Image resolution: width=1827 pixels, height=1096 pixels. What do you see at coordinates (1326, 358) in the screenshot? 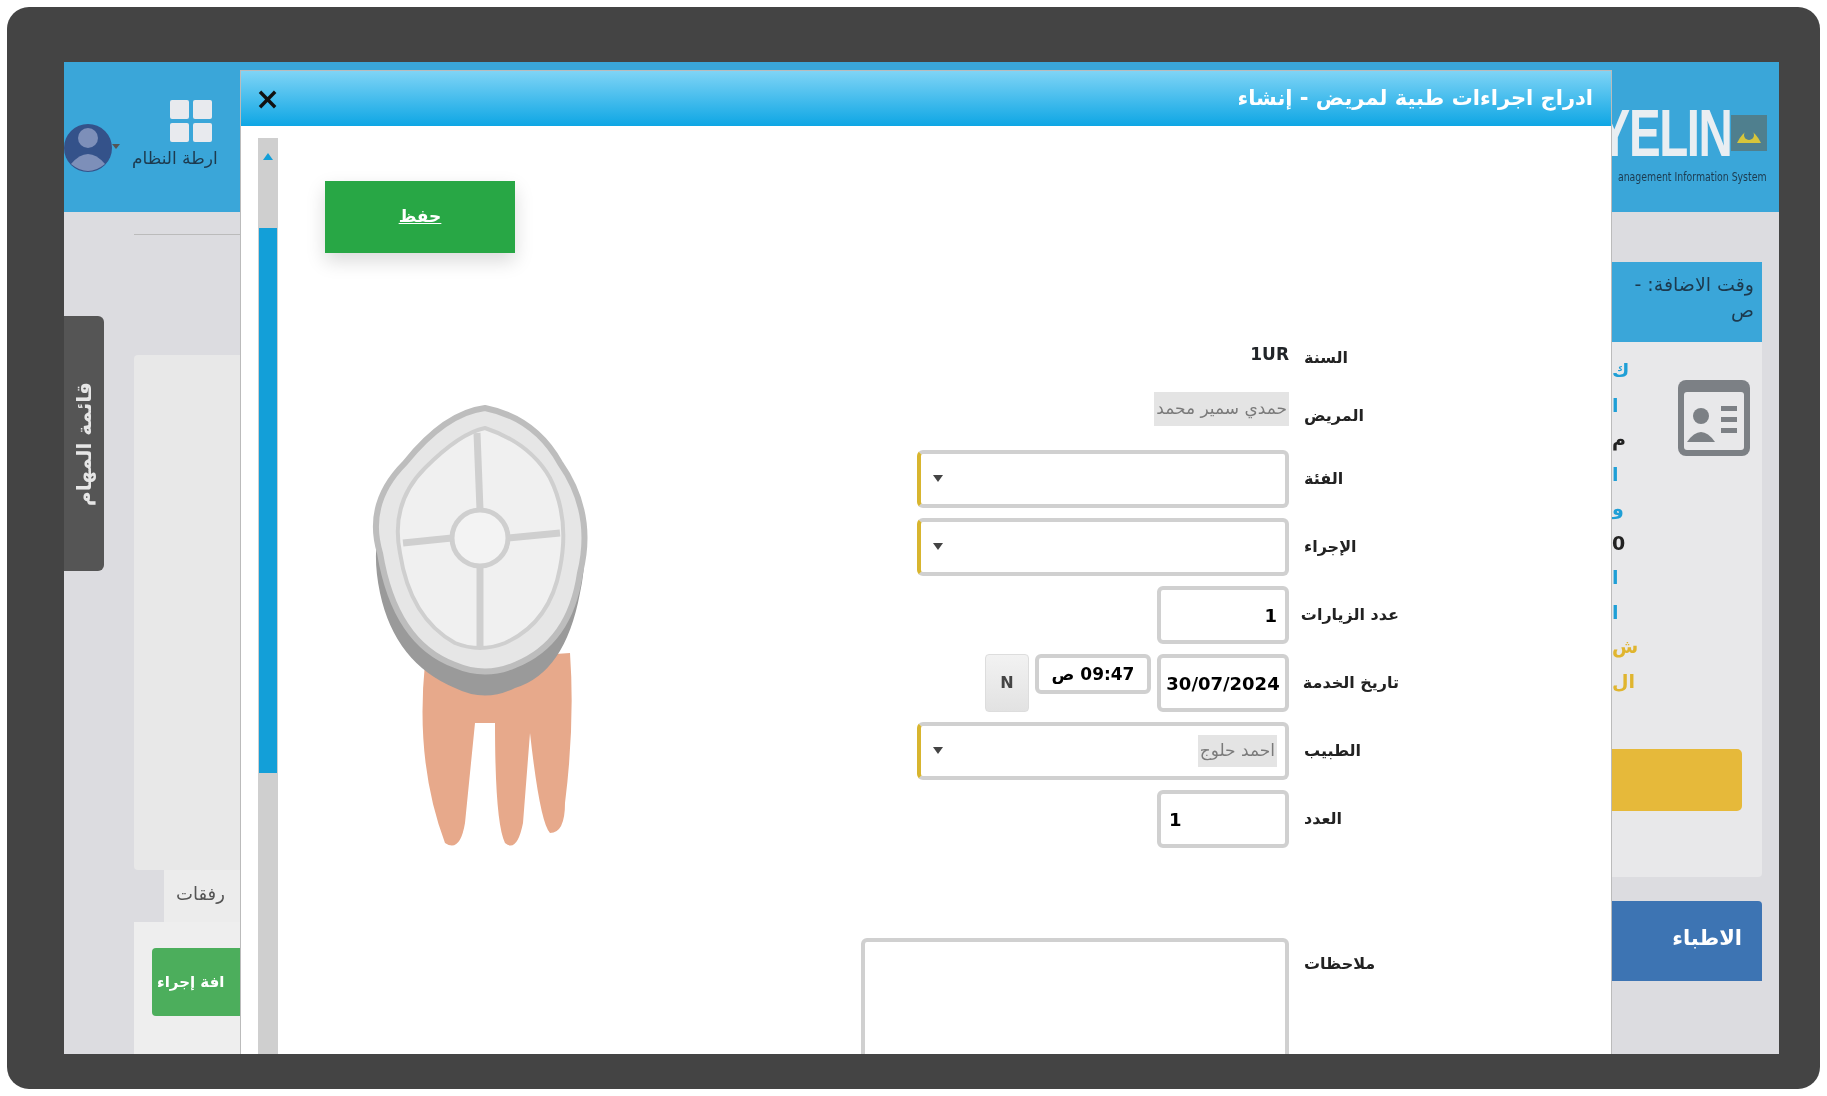
I see `field-label: السنة` at bounding box center [1326, 358].